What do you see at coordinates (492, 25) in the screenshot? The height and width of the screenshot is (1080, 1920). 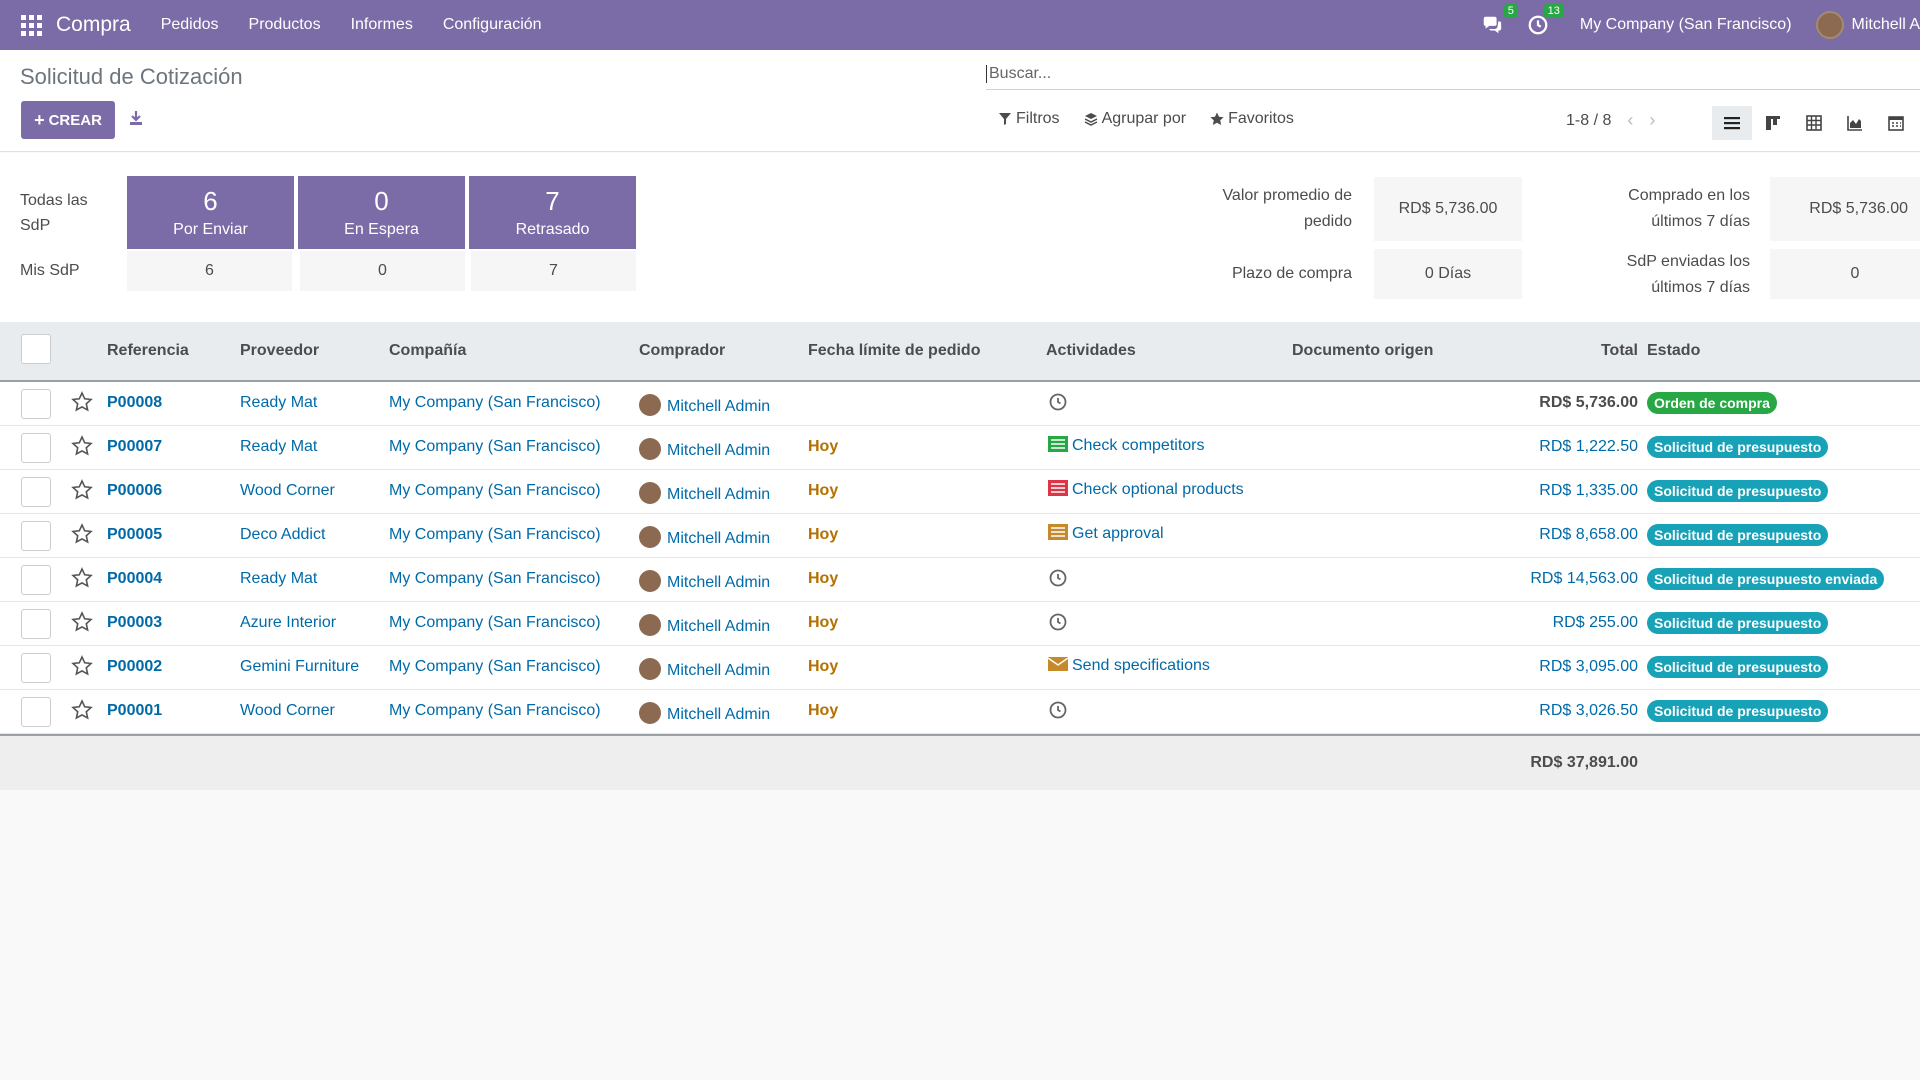 I see `menu-configuracion: Configuración` at bounding box center [492, 25].